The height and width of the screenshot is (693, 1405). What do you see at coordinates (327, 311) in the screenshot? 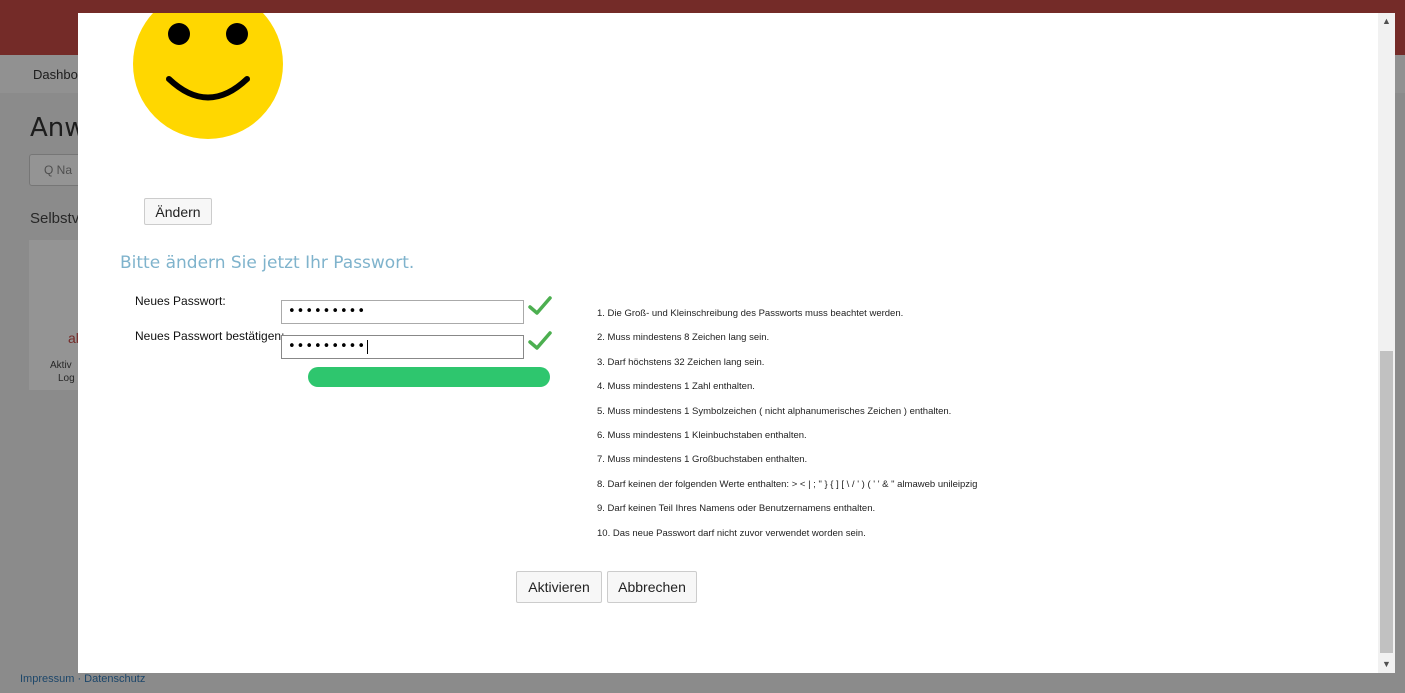
I see `new-password-value: •••••••••` at bounding box center [327, 311].